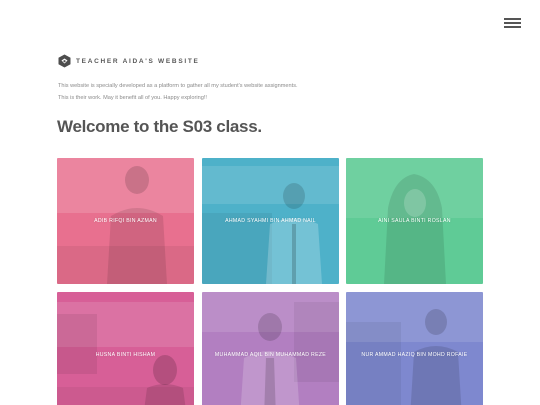  What do you see at coordinates (270, 355) in the screenshot?
I see `student-name: MUHAMMAD AQIL BIN MUHAMMAD REZE` at bounding box center [270, 355].